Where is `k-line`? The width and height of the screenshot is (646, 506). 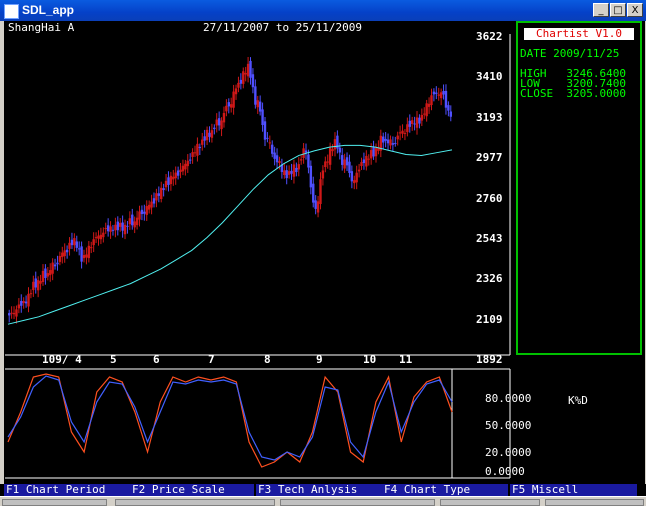
k-line is located at coordinates (230, 420).